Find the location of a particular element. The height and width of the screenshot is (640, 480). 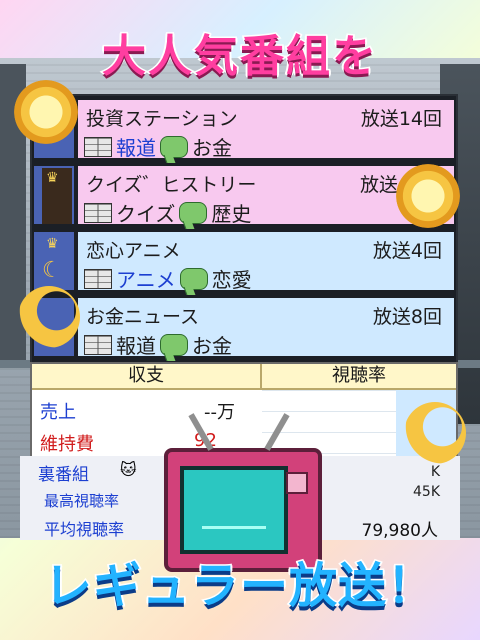

program-row-body: お金ニュース 放送8回 報道 お金 is located at coordinates (266, 328).